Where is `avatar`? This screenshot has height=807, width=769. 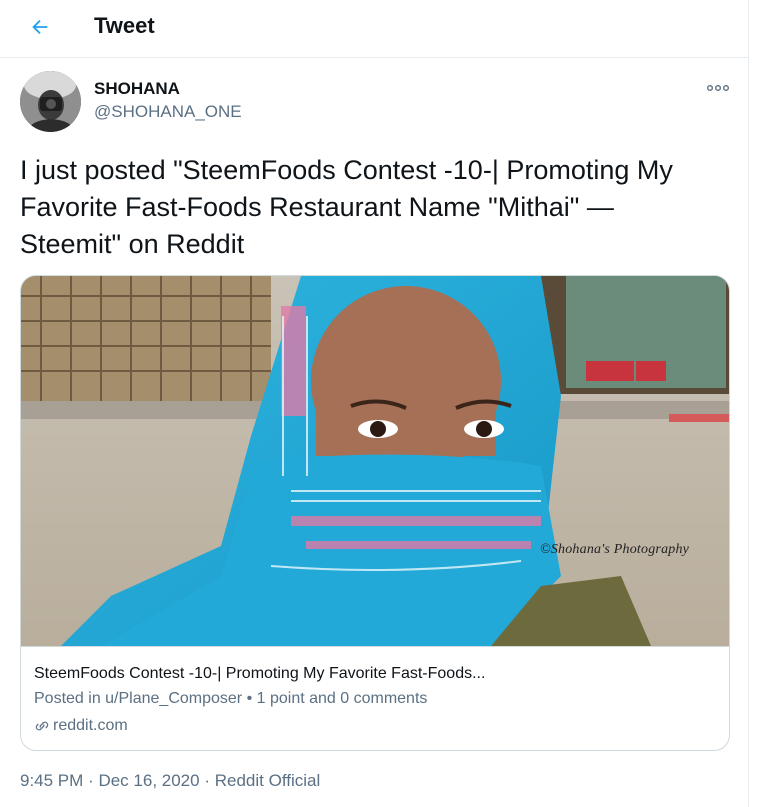
avatar is located at coordinates (50, 101).